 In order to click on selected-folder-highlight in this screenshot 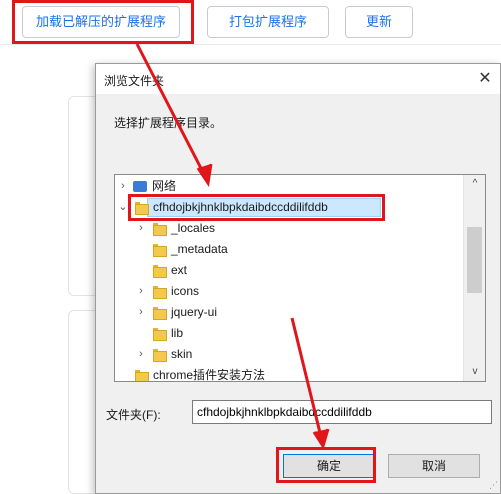, I will do `click(256, 207)`.